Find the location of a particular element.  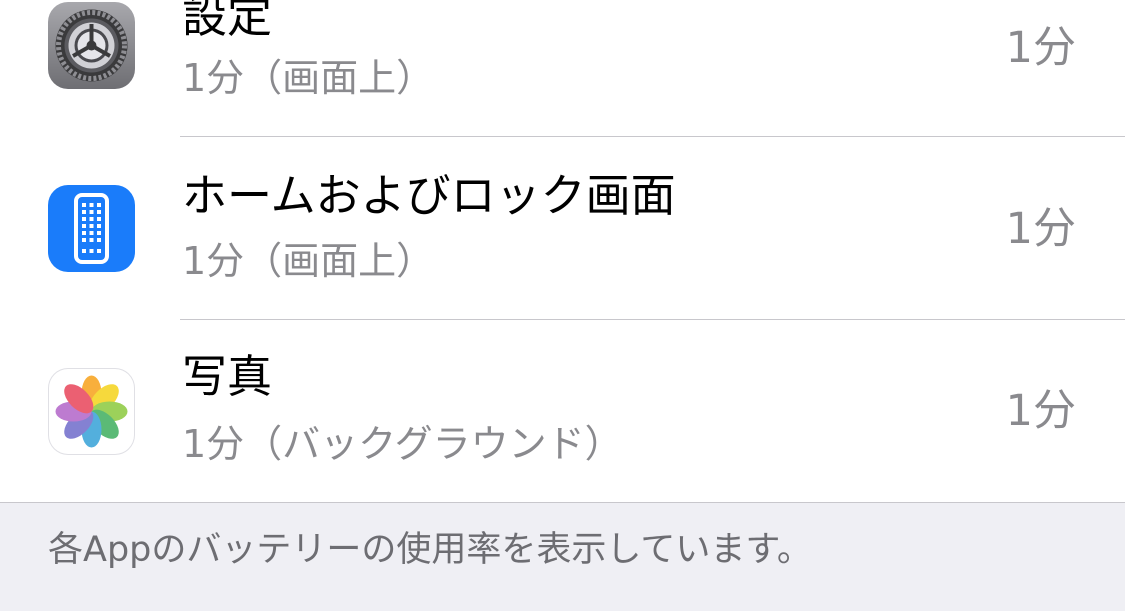

app-name: 設定 is located at coordinates (227, 21).